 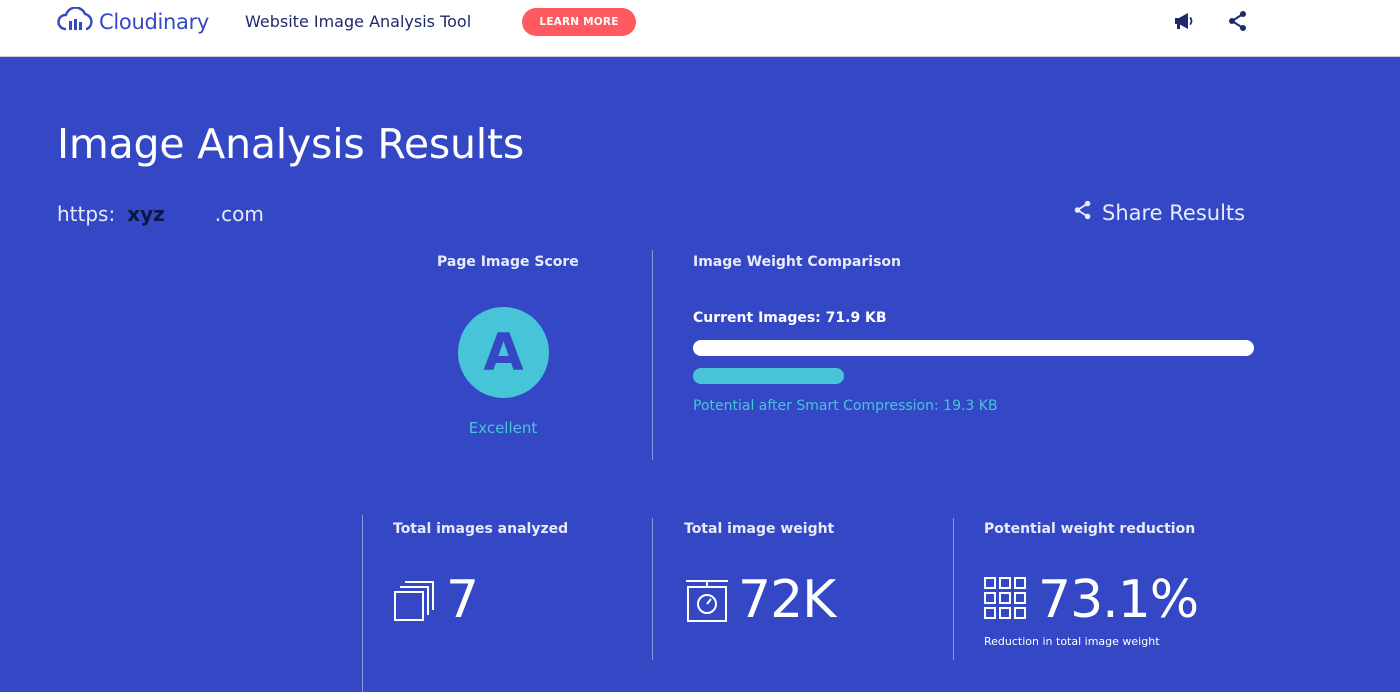 What do you see at coordinates (362, 603) in the screenshot?
I see `stats-divider-left` at bounding box center [362, 603].